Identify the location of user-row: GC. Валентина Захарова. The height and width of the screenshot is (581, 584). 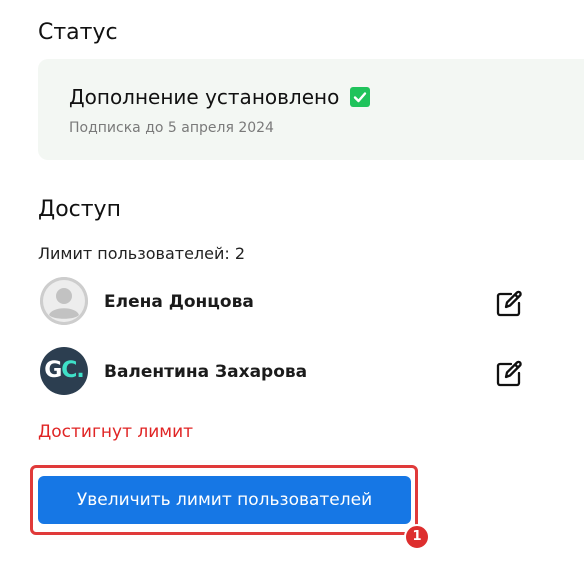
(285, 372).